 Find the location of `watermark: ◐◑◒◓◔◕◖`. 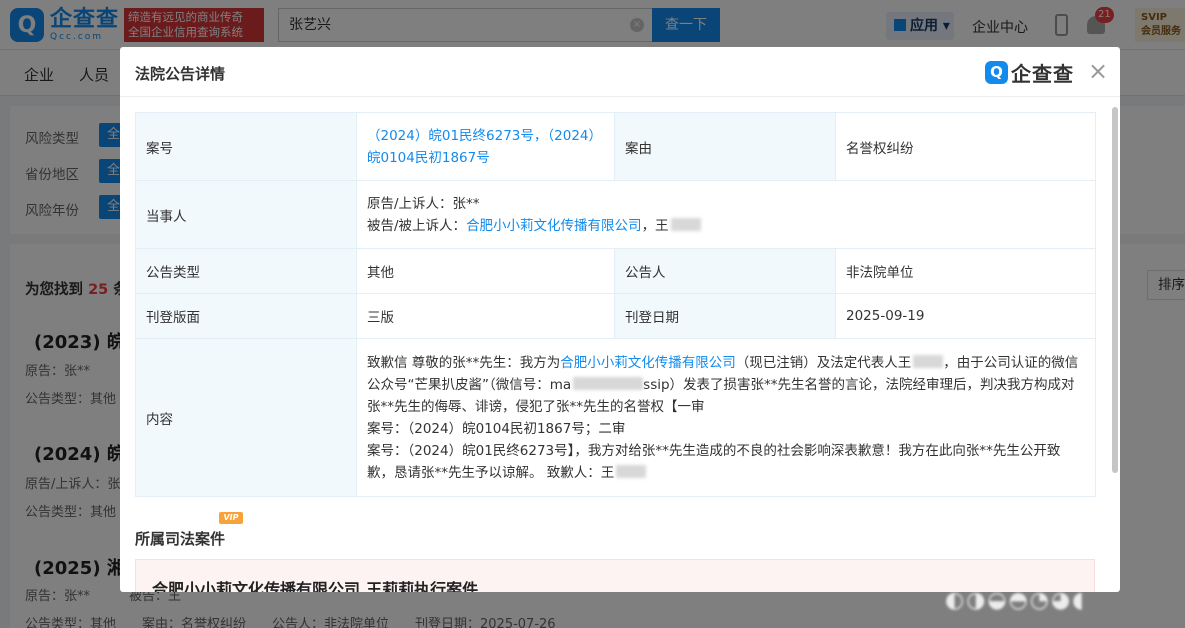

watermark: ◐◑◒◓◔◕◖ is located at coordinates (1015, 600).